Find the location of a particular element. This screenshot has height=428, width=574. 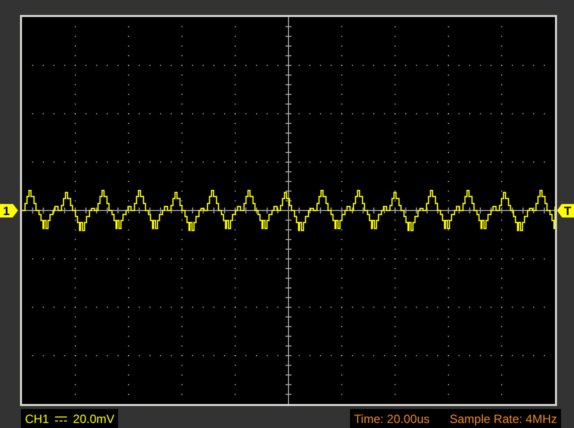

channel-marker: 1 is located at coordinates (9, 211).